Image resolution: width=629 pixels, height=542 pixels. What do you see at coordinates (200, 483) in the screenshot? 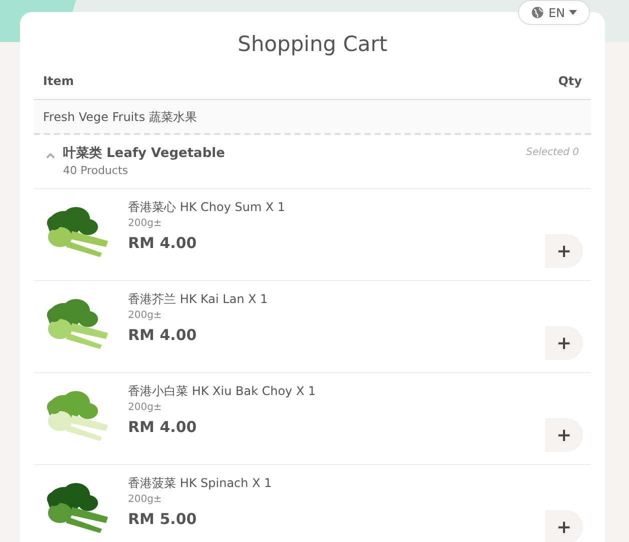
I see `product-name: 香港菠菜 HK Spinach X 1` at bounding box center [200, 483].